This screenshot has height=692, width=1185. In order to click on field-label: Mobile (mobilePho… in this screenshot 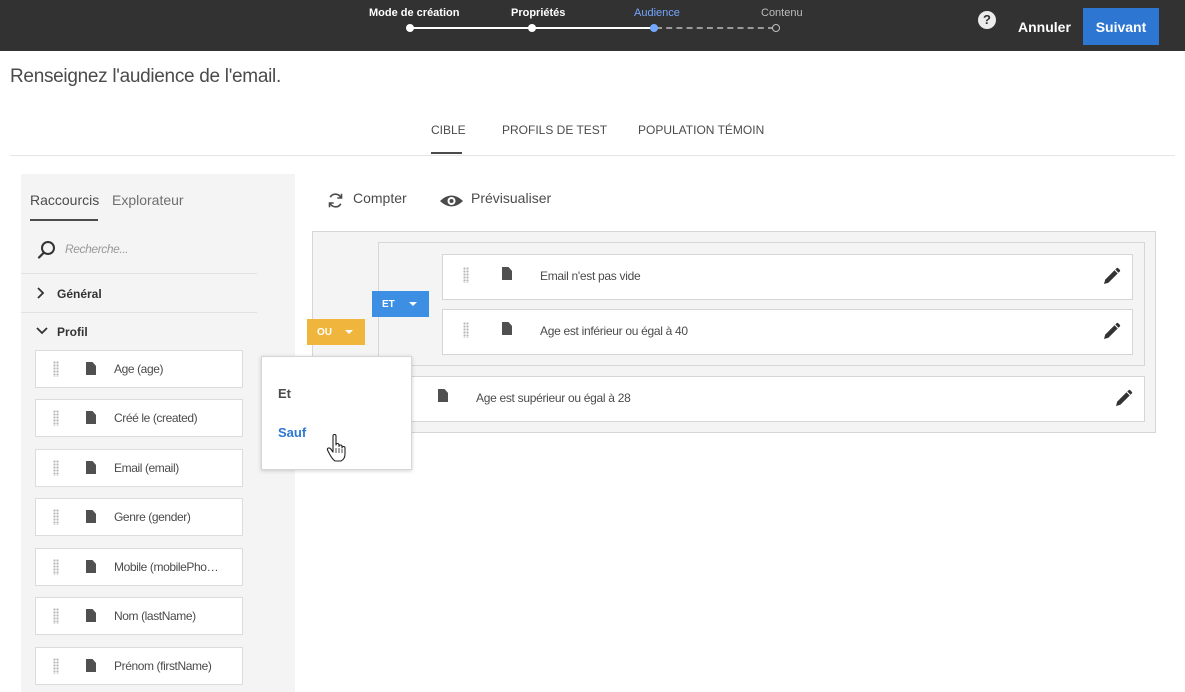, I will do `click(166, 567)`.